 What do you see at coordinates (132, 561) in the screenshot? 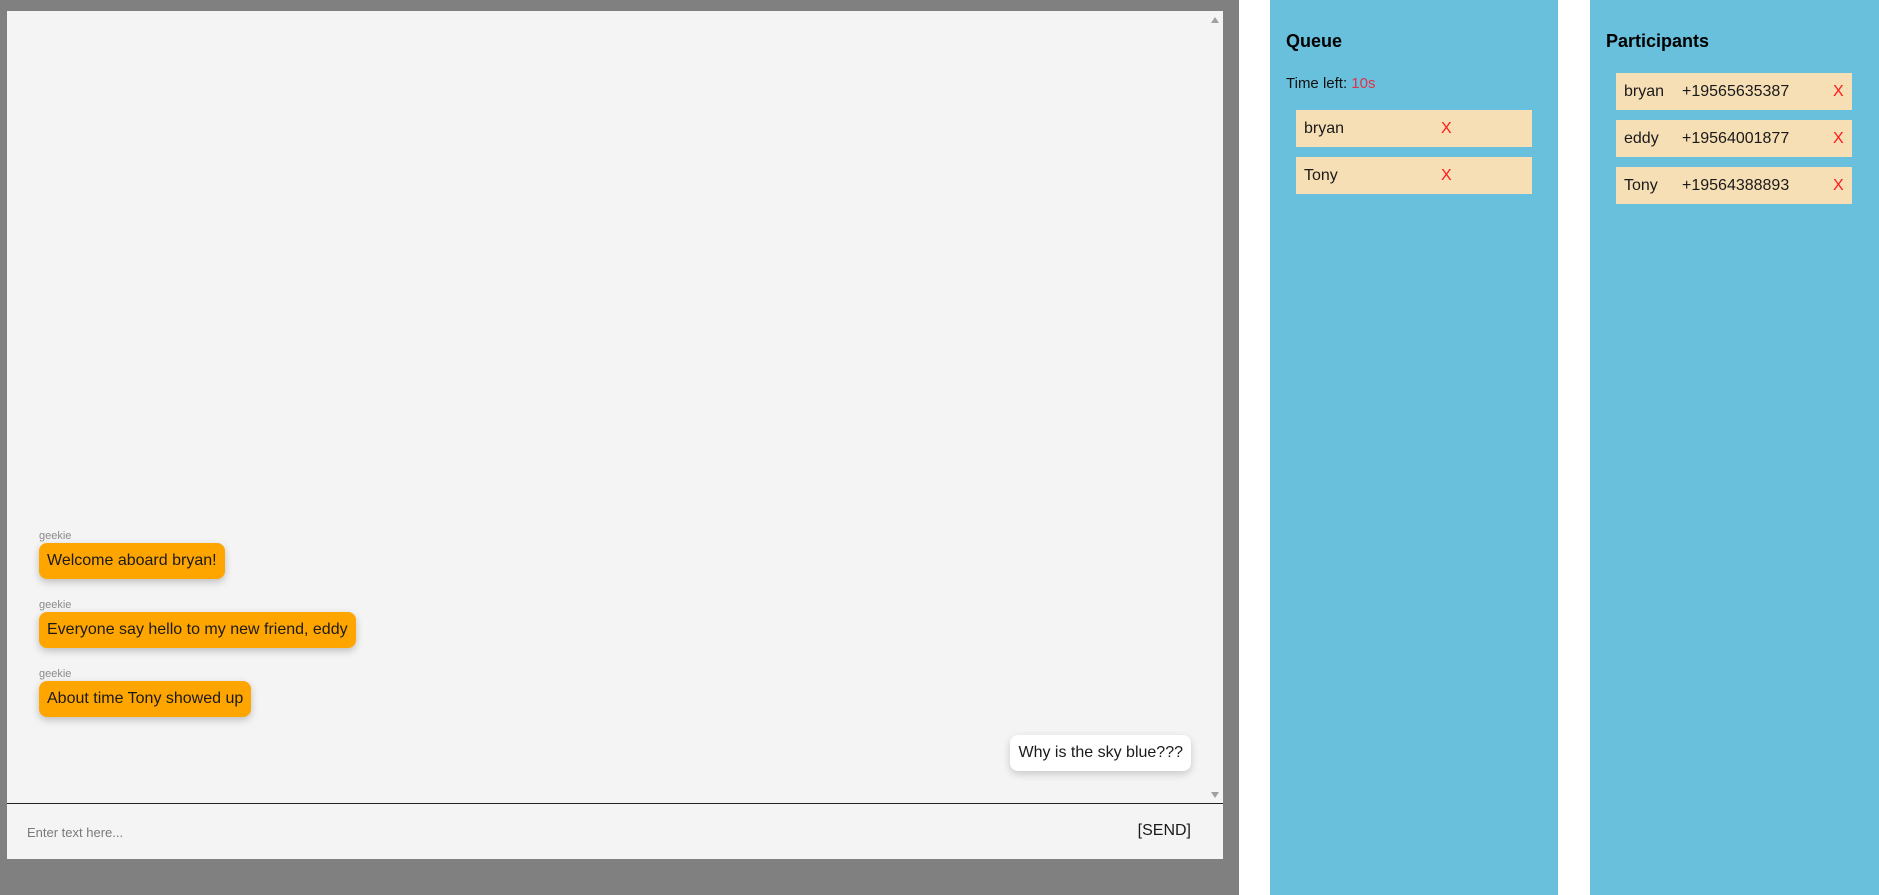
I see `message-bubble: Welcome aboard bryan!` at bounding box center [132, 561].